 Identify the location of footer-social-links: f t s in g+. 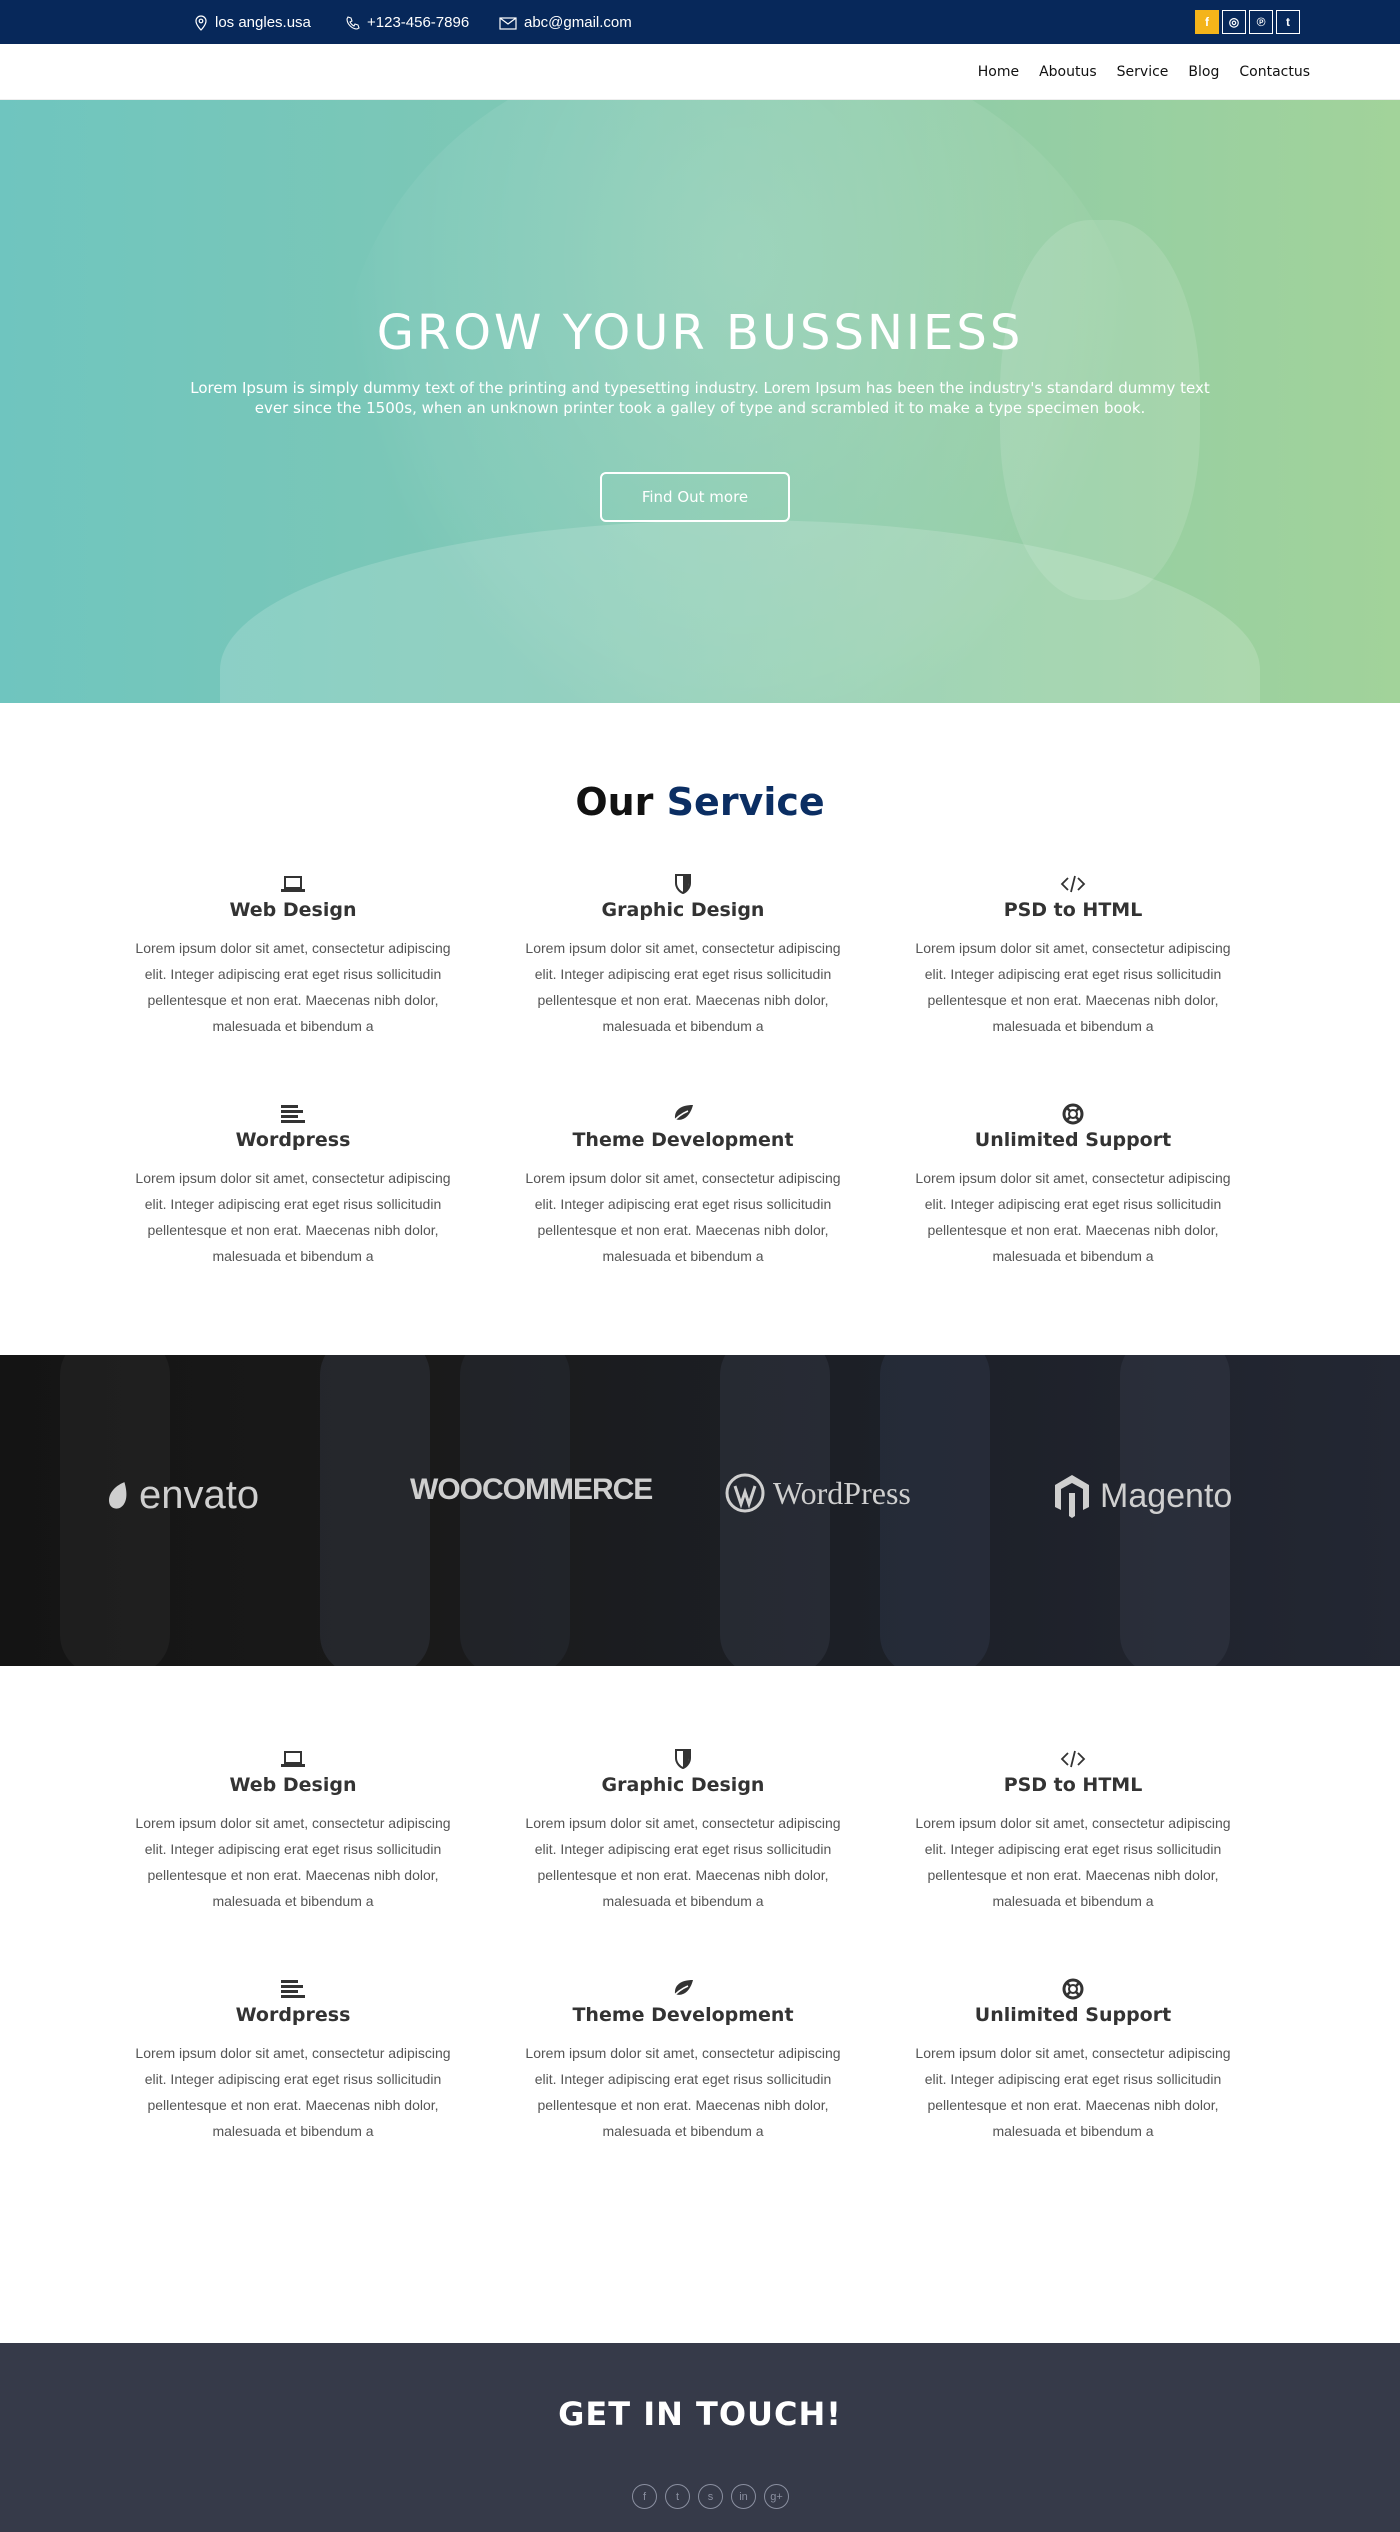
(710, 2496).